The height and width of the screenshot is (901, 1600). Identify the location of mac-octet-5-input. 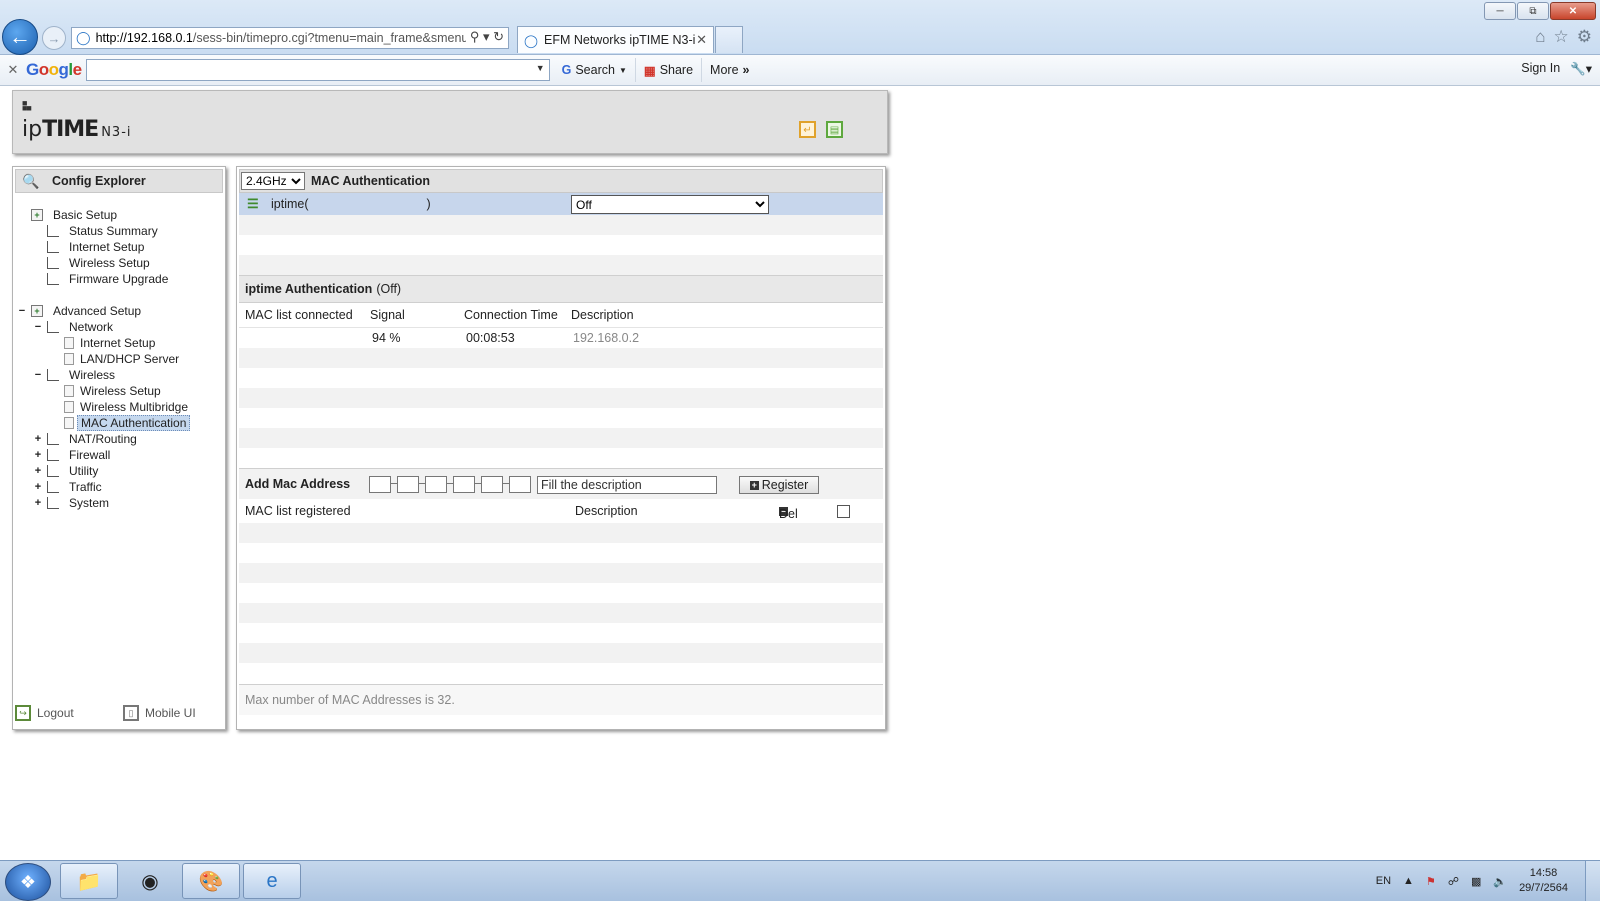
(492, 484).